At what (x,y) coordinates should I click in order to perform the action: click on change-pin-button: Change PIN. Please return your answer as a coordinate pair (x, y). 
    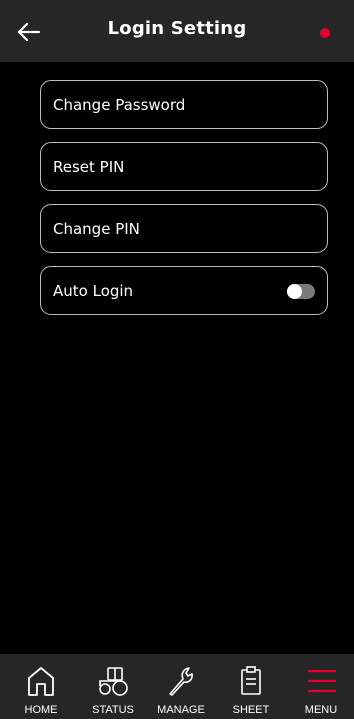
    Looking at the image, I should click on (184, 228).